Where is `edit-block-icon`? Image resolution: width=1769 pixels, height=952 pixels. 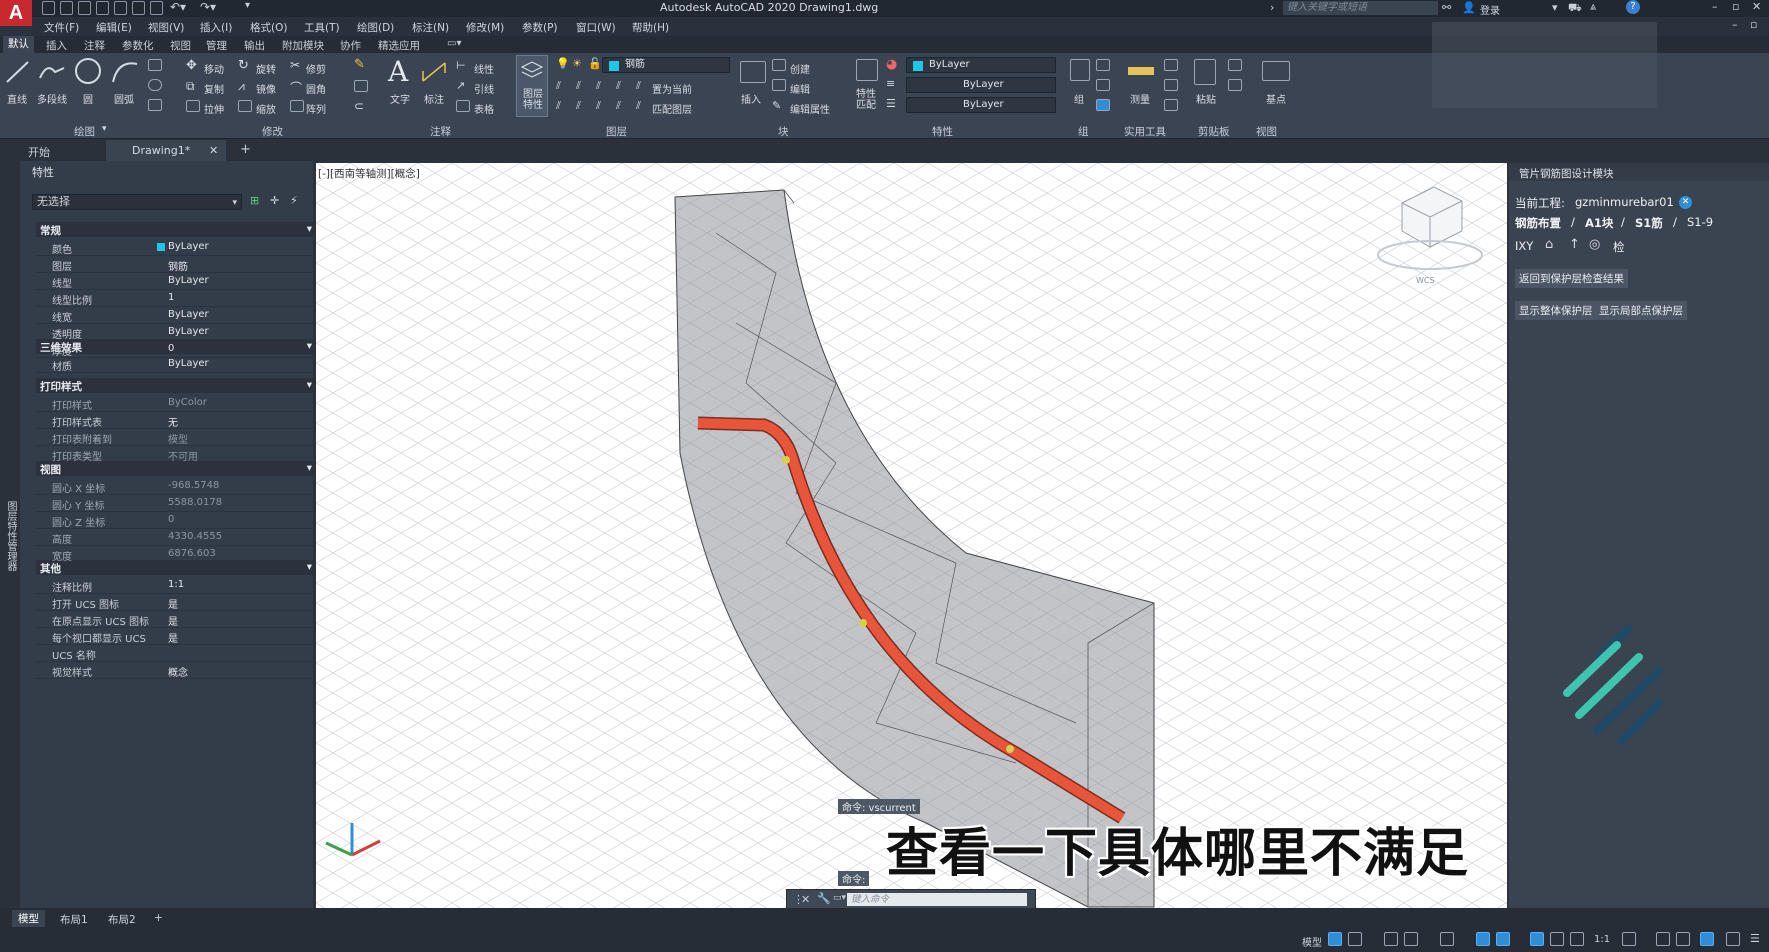 edit-block-icon is located at coordinates (779, 85).